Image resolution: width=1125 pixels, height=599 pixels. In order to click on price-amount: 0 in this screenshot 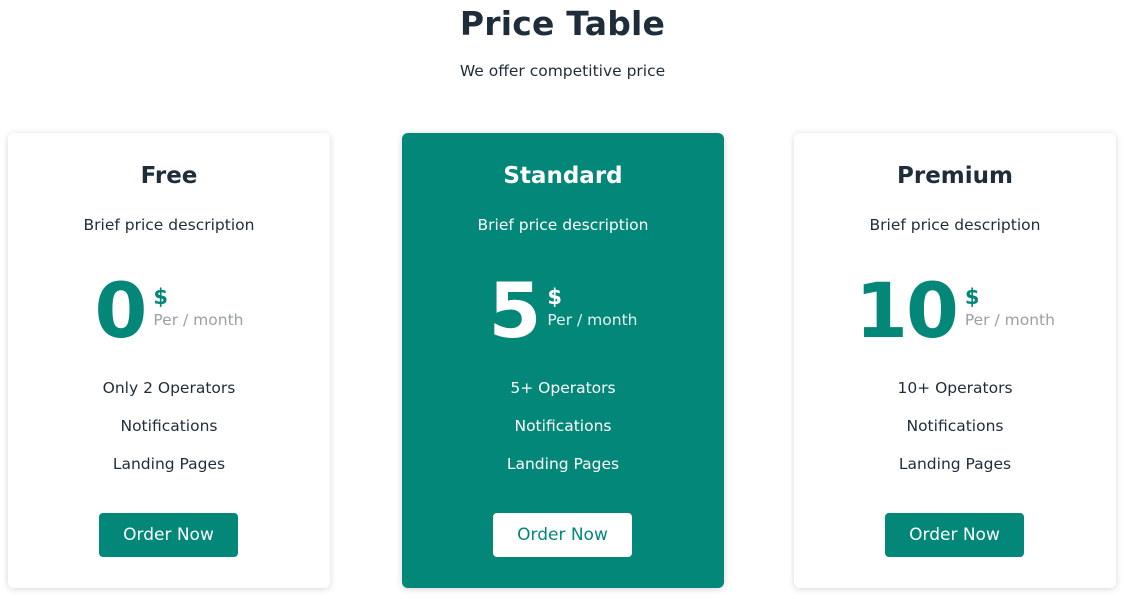, I will do `click(121, 310)`.